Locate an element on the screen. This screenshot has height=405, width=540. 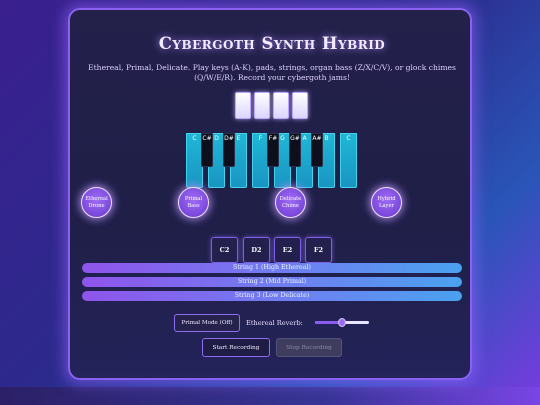
pad-label: Hybrid Layer is located at coordinates (386, 202).